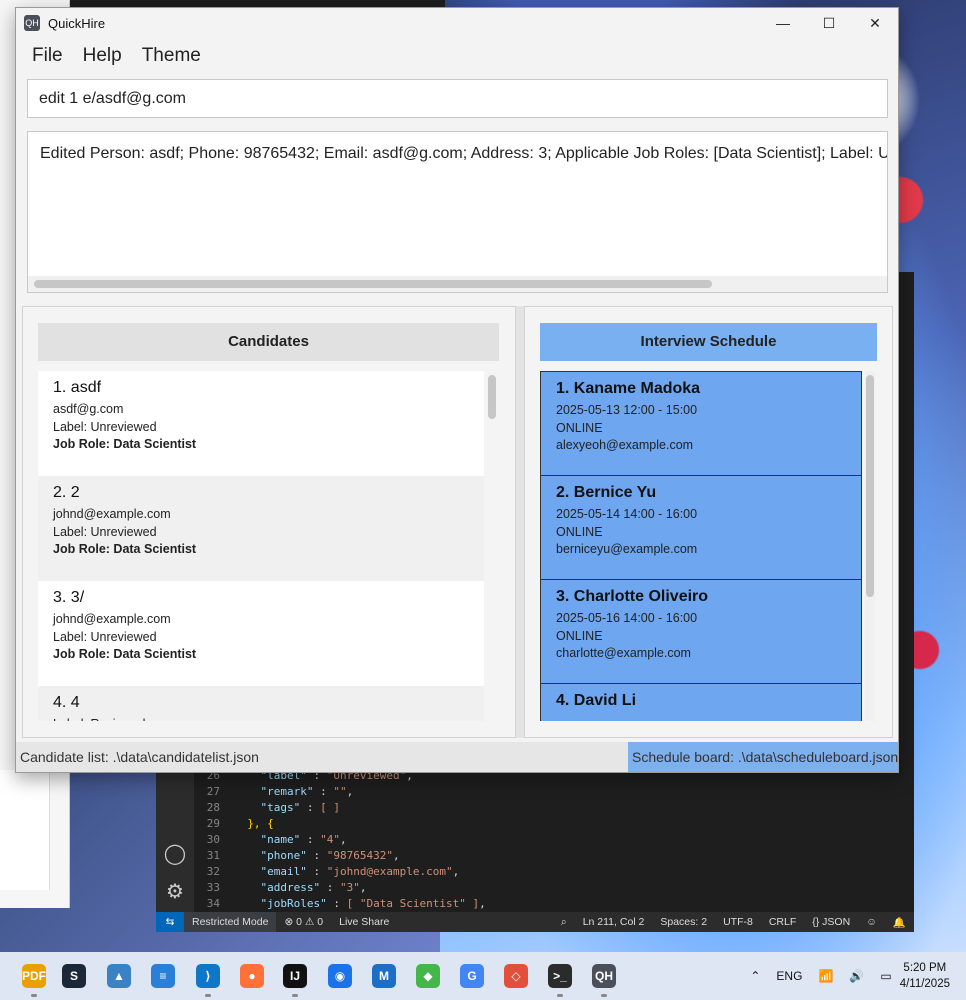  Describe the element at coordinates (875, 23) in the screenshot. I see `close-button: ✕` at that location.